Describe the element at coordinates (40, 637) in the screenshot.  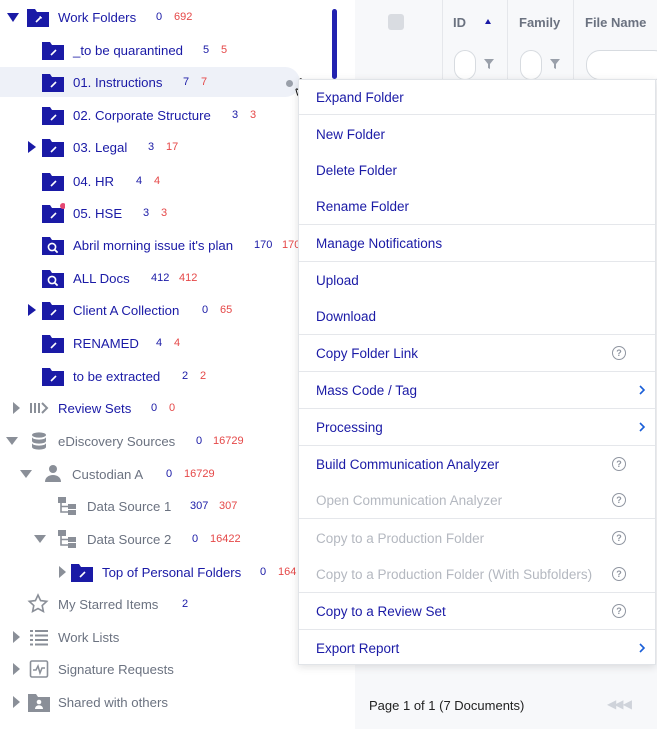
I see `list-icon` at that location.